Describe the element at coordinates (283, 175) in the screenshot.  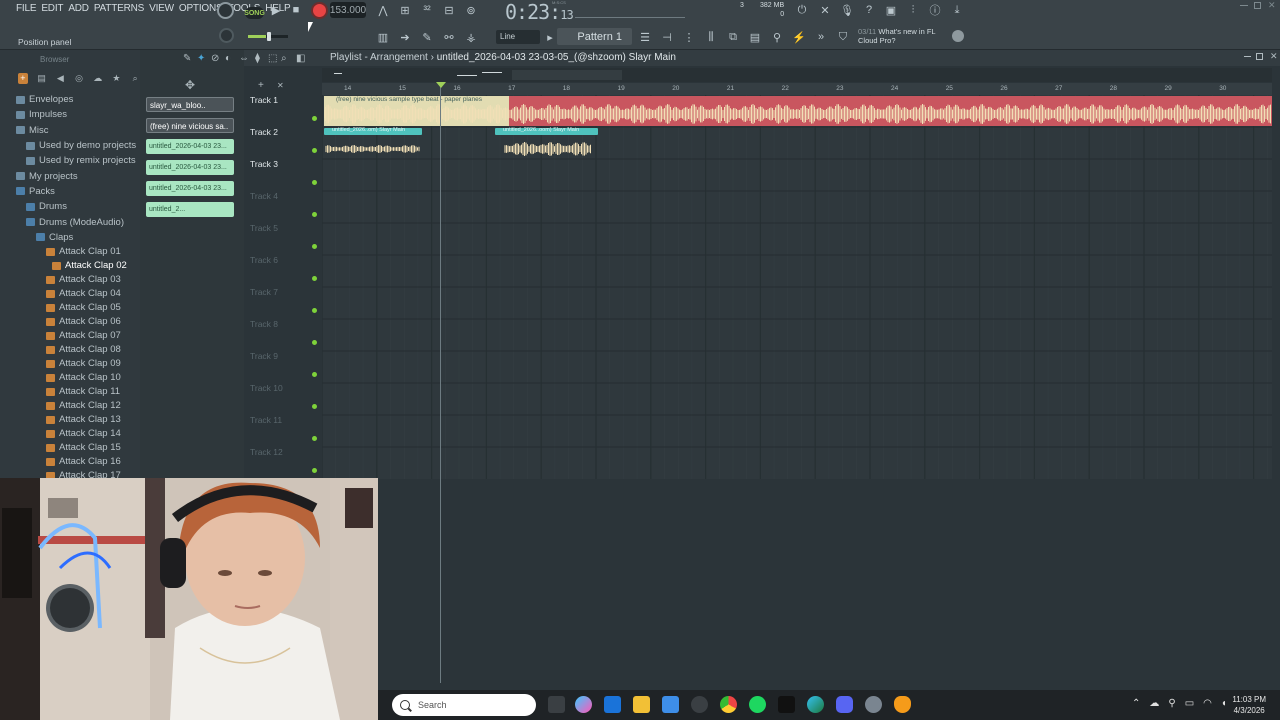
I see `track-header: Track 3` at that location.